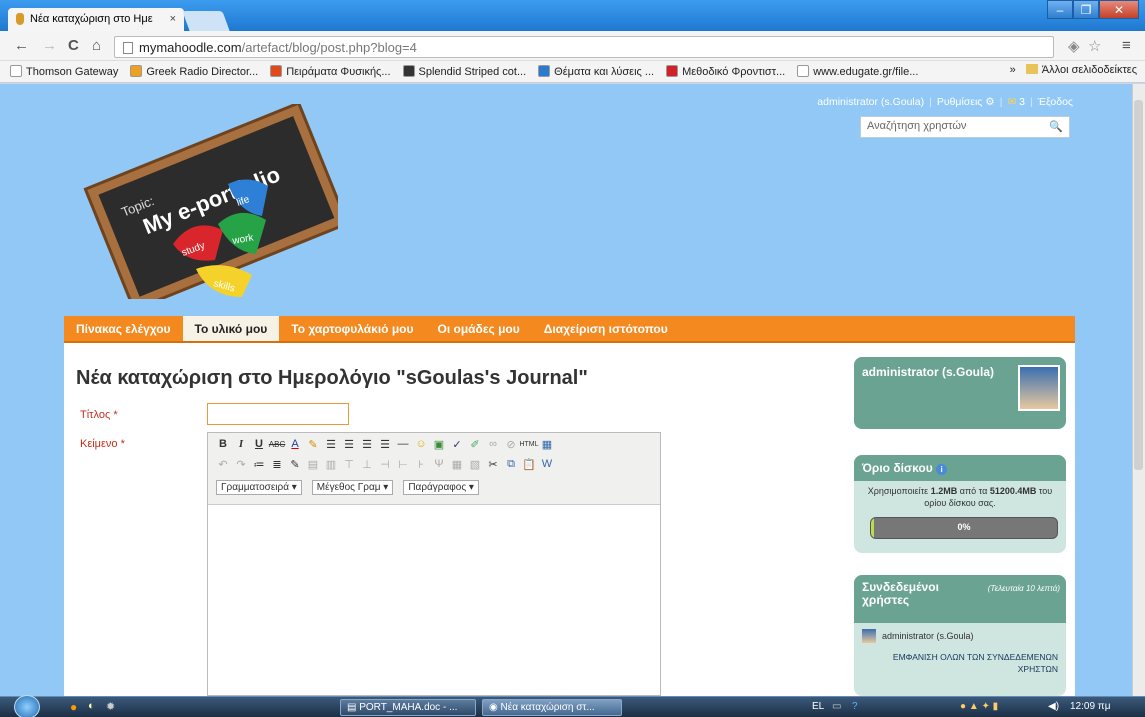 This screenshot has height=717, width=1145. What do you see at coordinates (529, 464) in the screenshot?
I see `paste-icon: 📋` at bounding box center [529, 464].